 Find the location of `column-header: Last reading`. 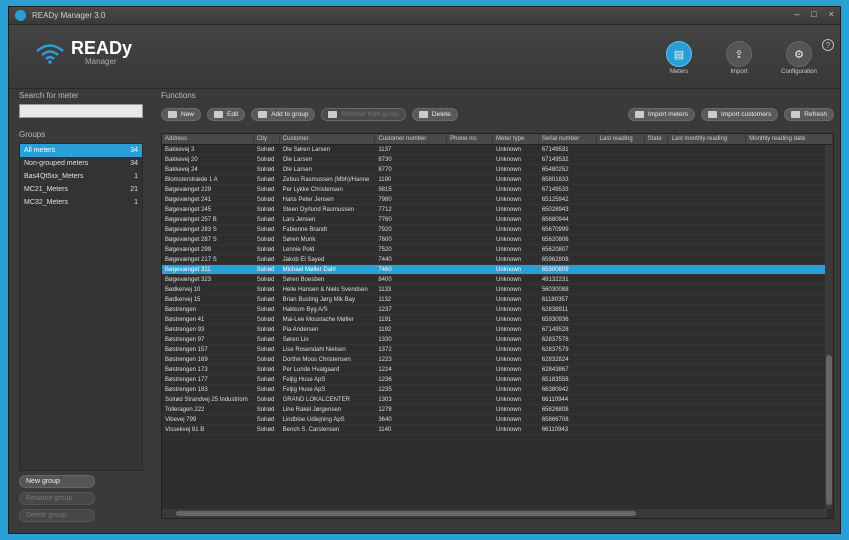

column-header: Last reading is located at coordinates (621, 139).